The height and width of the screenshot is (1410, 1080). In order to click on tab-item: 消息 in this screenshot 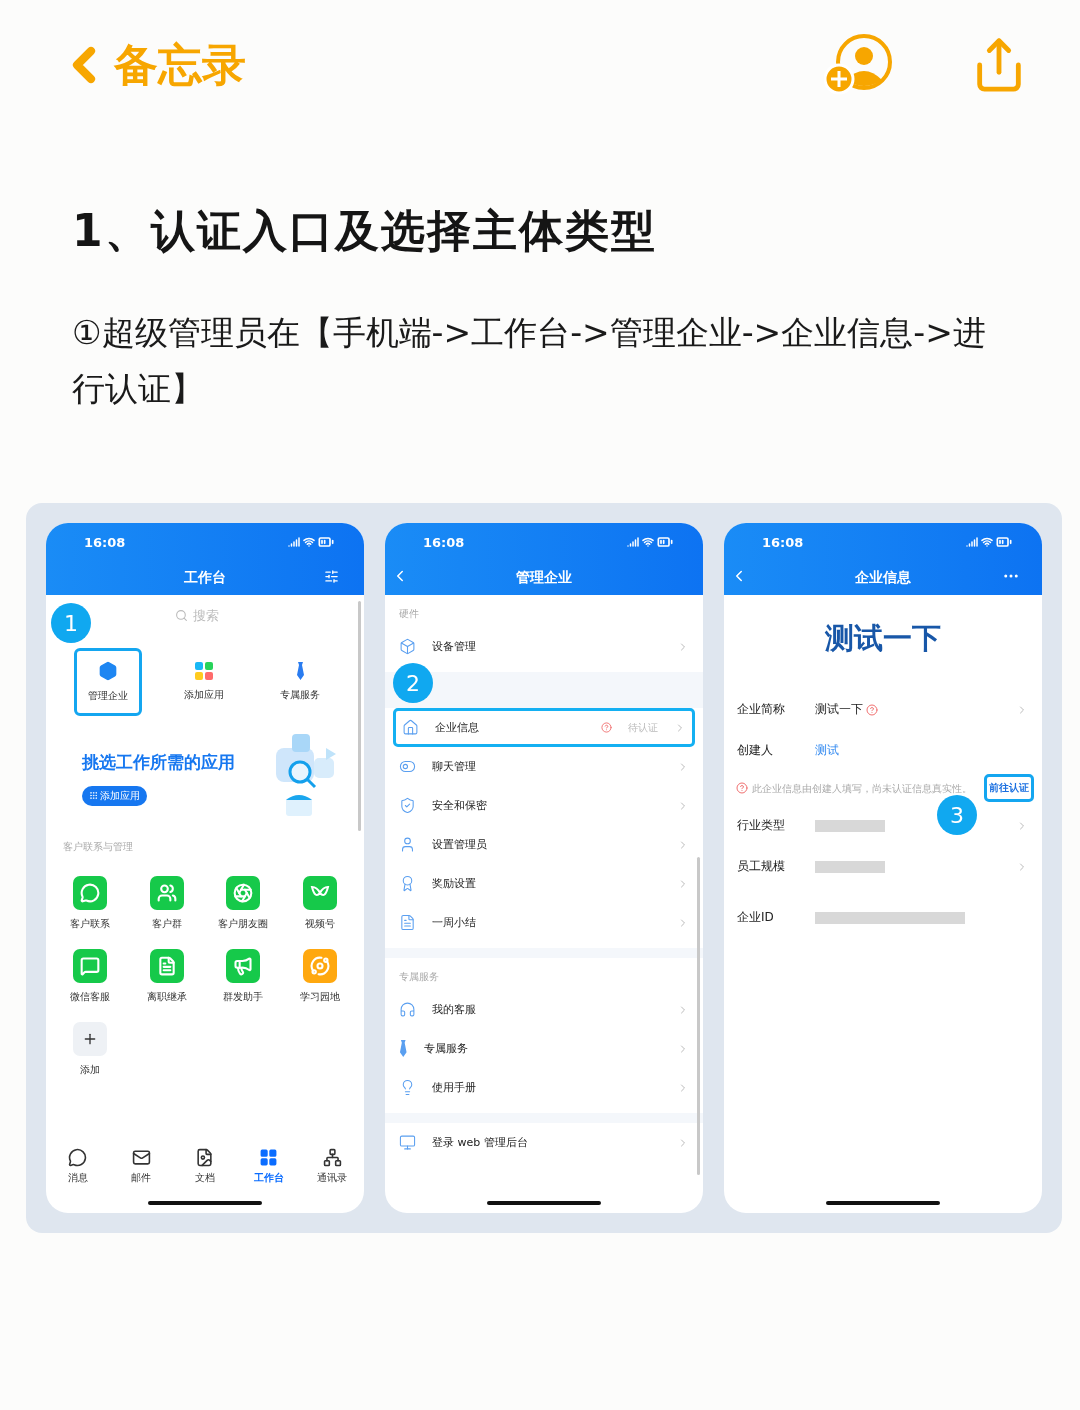, I will do `click(78, 1166)`.